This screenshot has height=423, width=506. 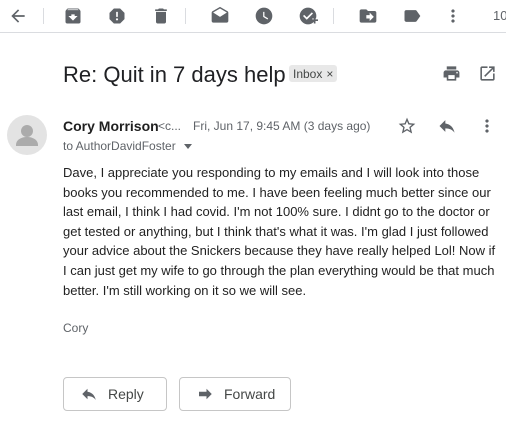 I want to click on more-options-icon, so click(x=487, y=126).